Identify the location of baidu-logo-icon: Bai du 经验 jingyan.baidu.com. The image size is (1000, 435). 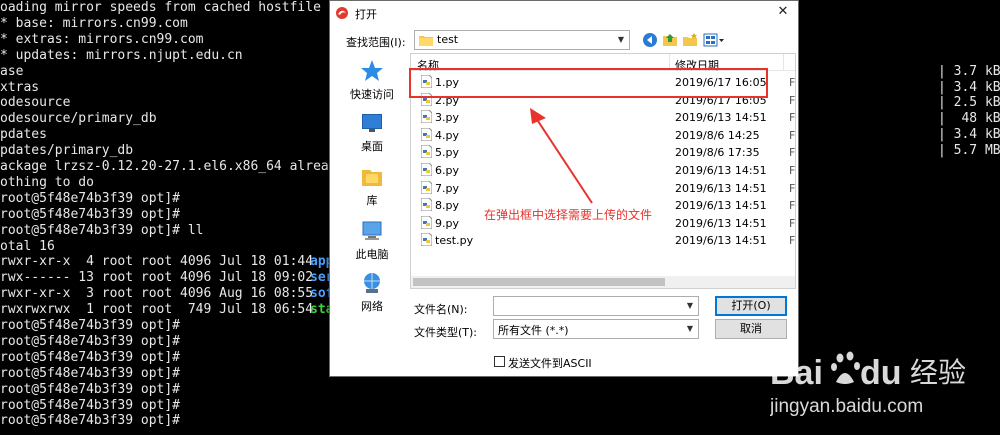
(867, 384).